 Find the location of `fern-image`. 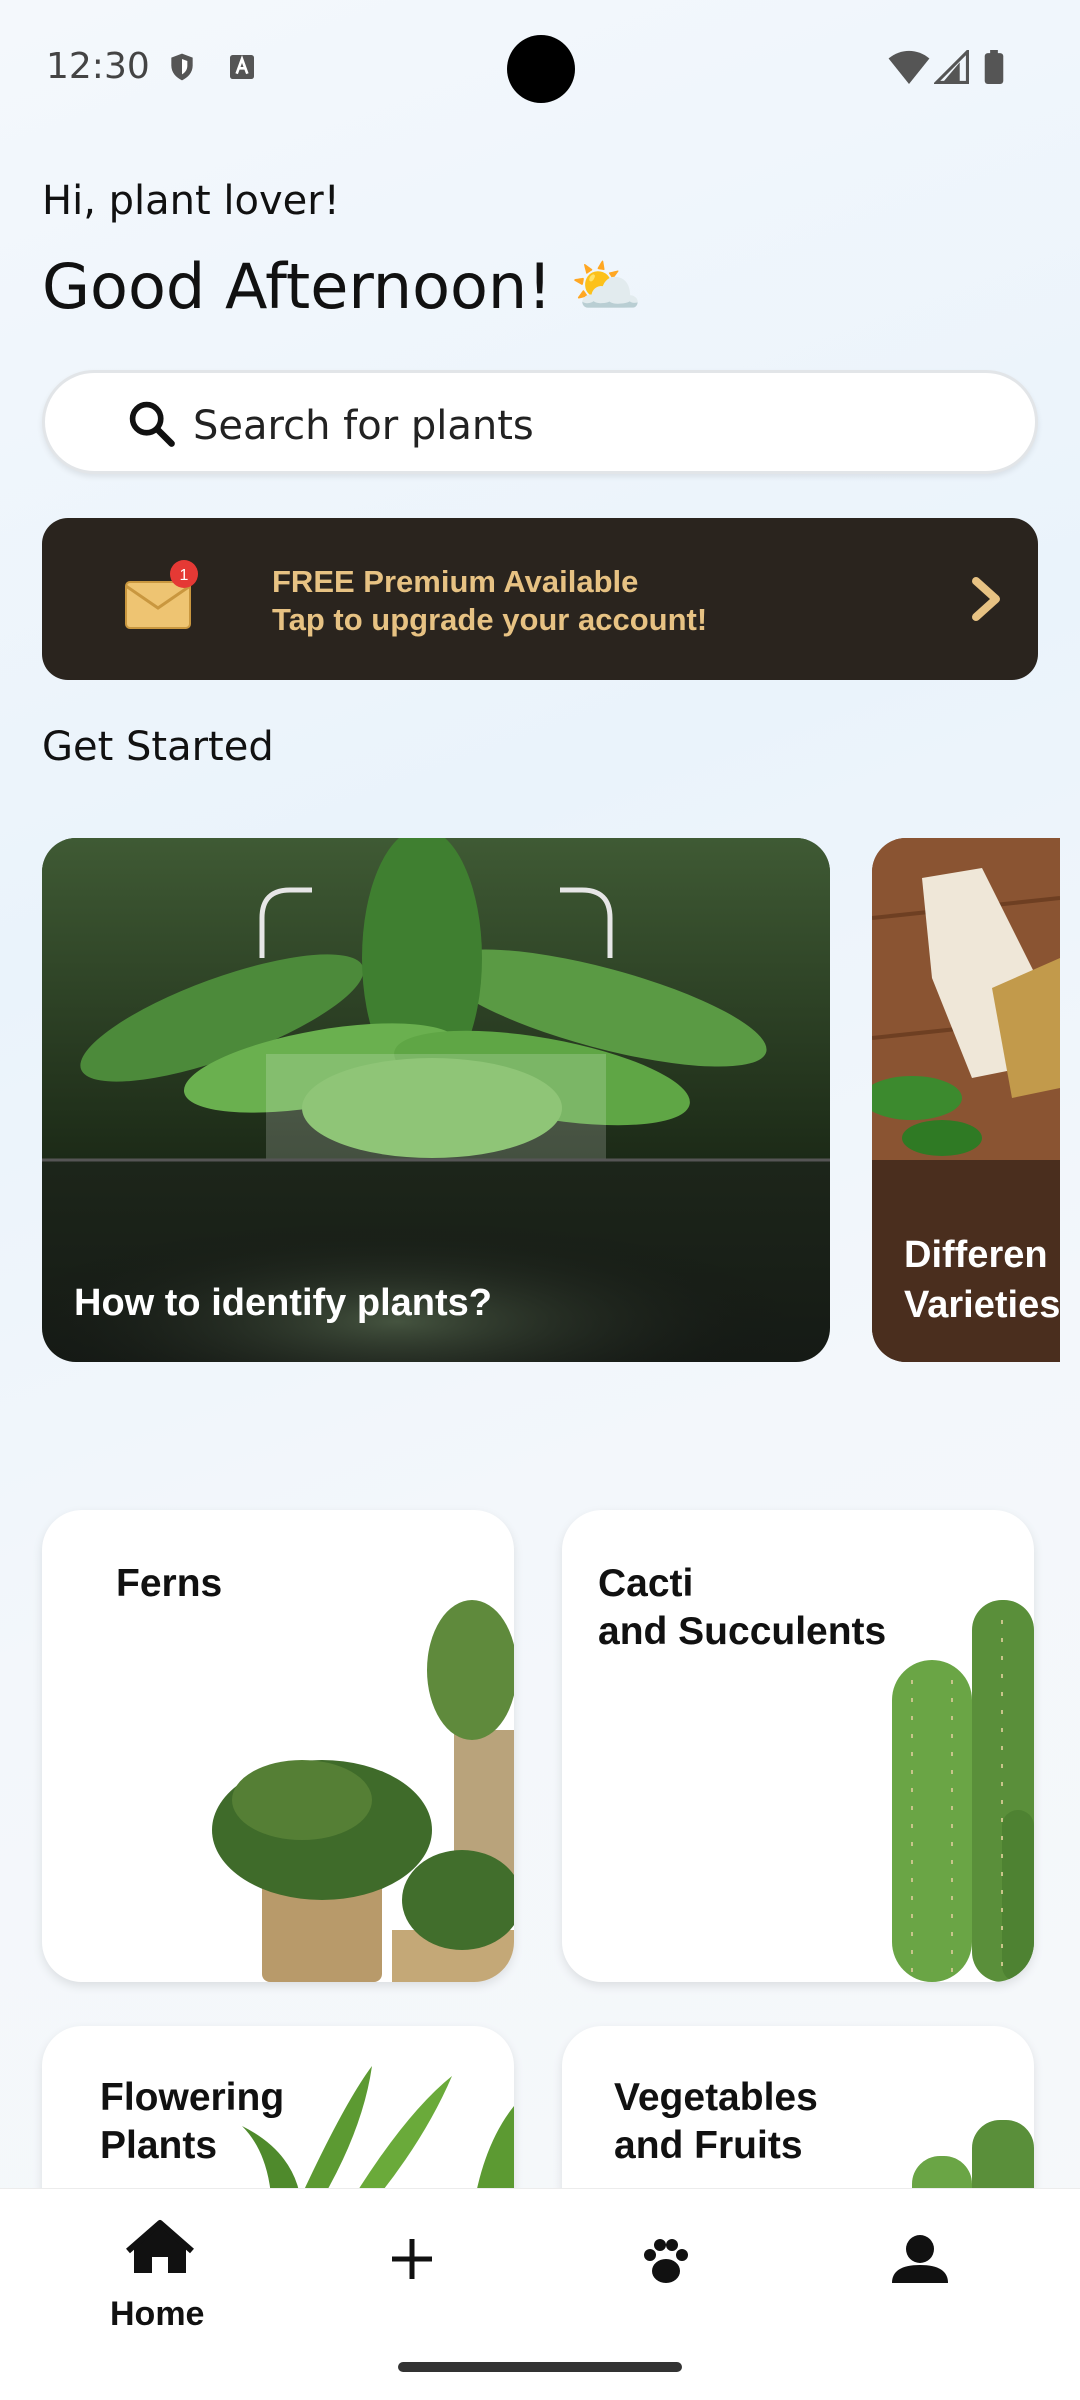

fern-image is located at coordinates (363, 1791).